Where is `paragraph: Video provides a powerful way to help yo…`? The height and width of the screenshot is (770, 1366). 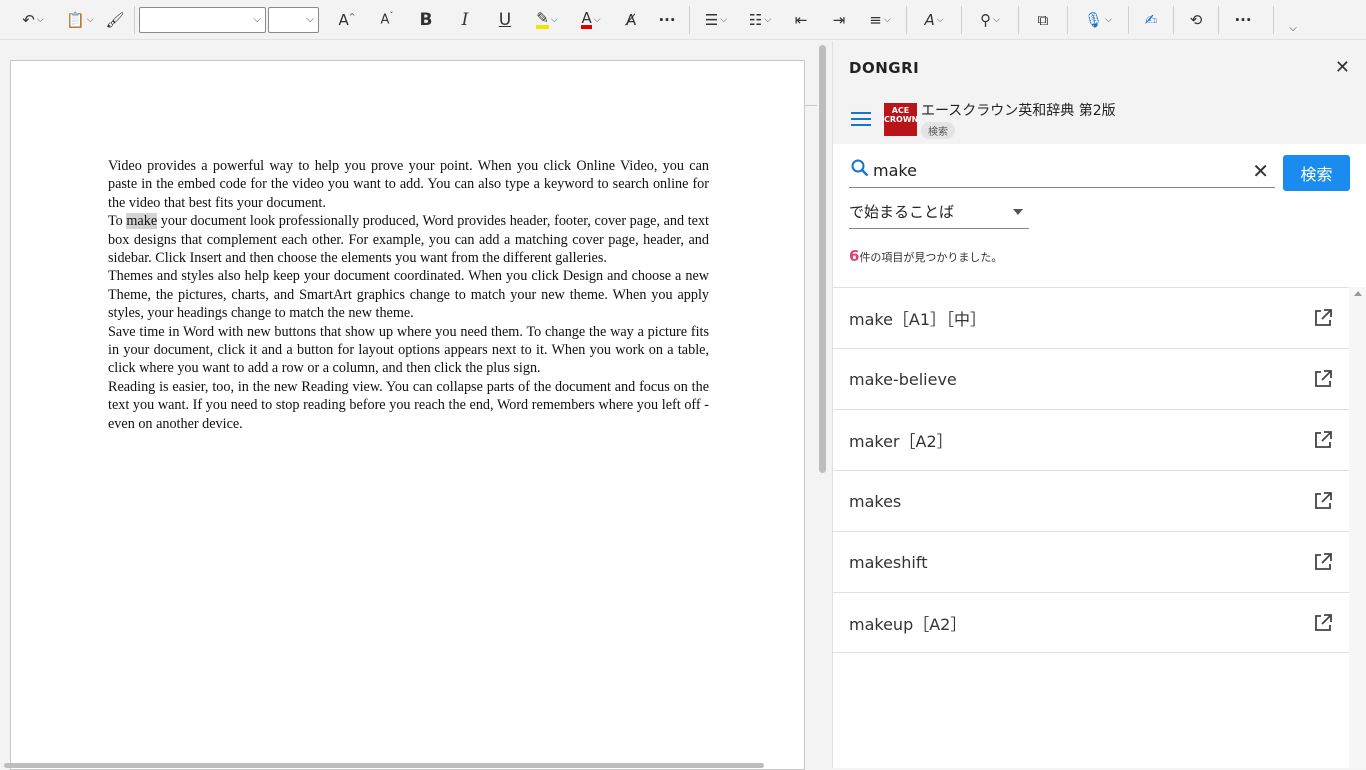 paragraph: Video provides a powerful way to help yo… is located at coordinates (408, 184).